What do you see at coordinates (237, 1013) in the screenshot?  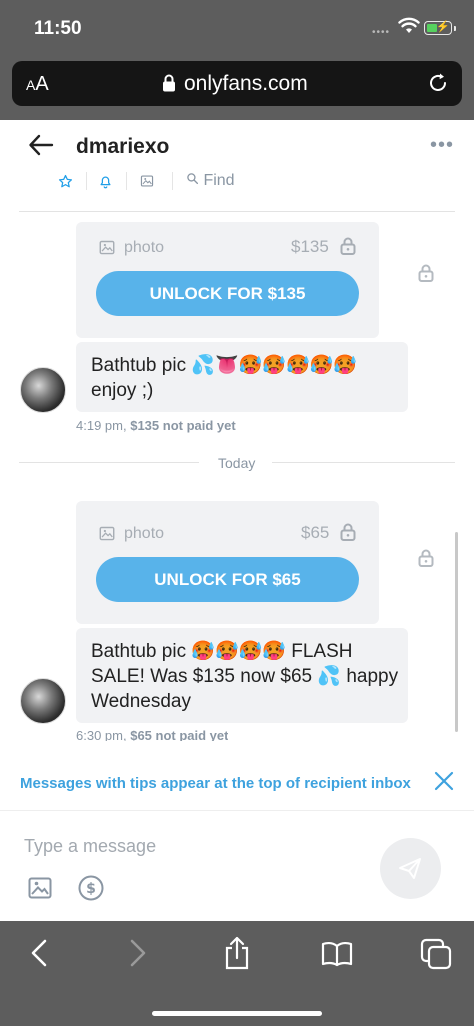 I see `home-indicator` at bounding box center [237, 1013].